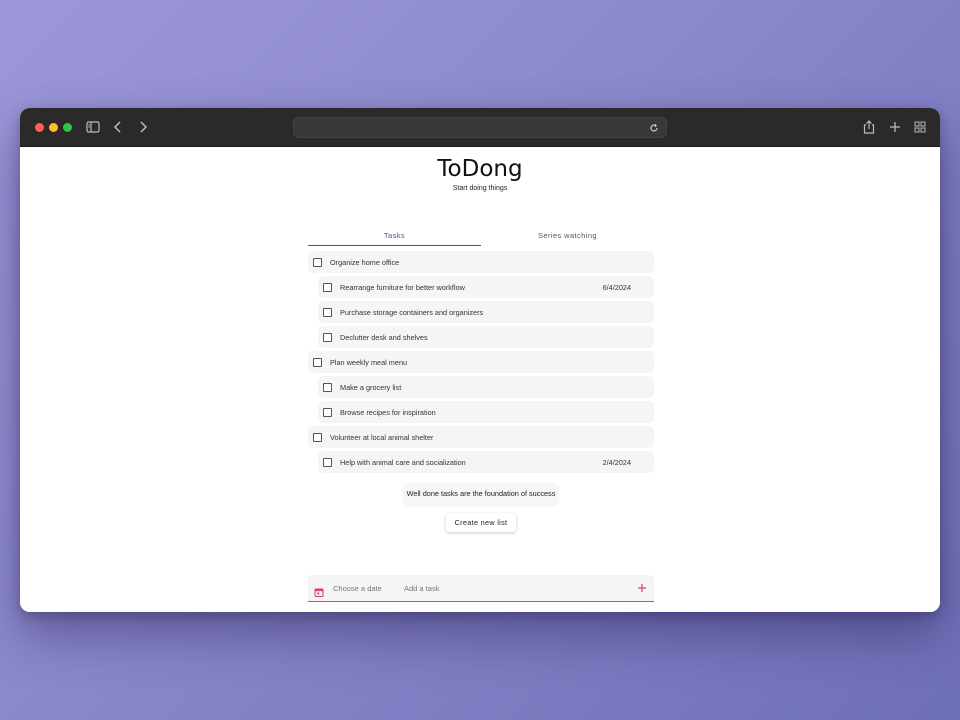 This screenshot has width=960, height=720. I want to click on chevron-right-icon, so click(143, 127).